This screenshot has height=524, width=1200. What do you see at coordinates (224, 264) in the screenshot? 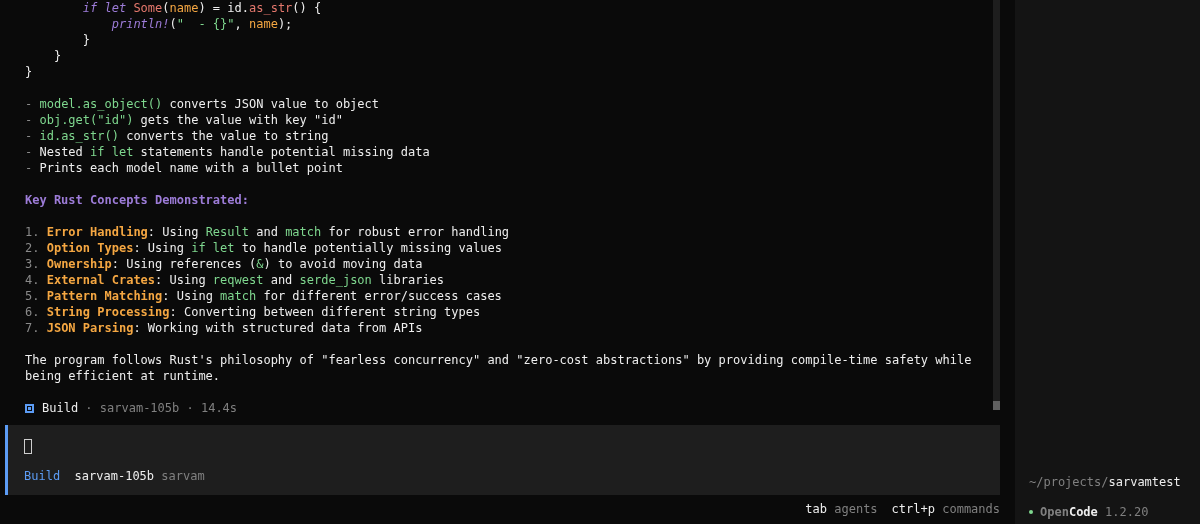
I see `list-item: 3. Ownership: Using references (&) to avoid moving data` at bounding box center [224, 264].